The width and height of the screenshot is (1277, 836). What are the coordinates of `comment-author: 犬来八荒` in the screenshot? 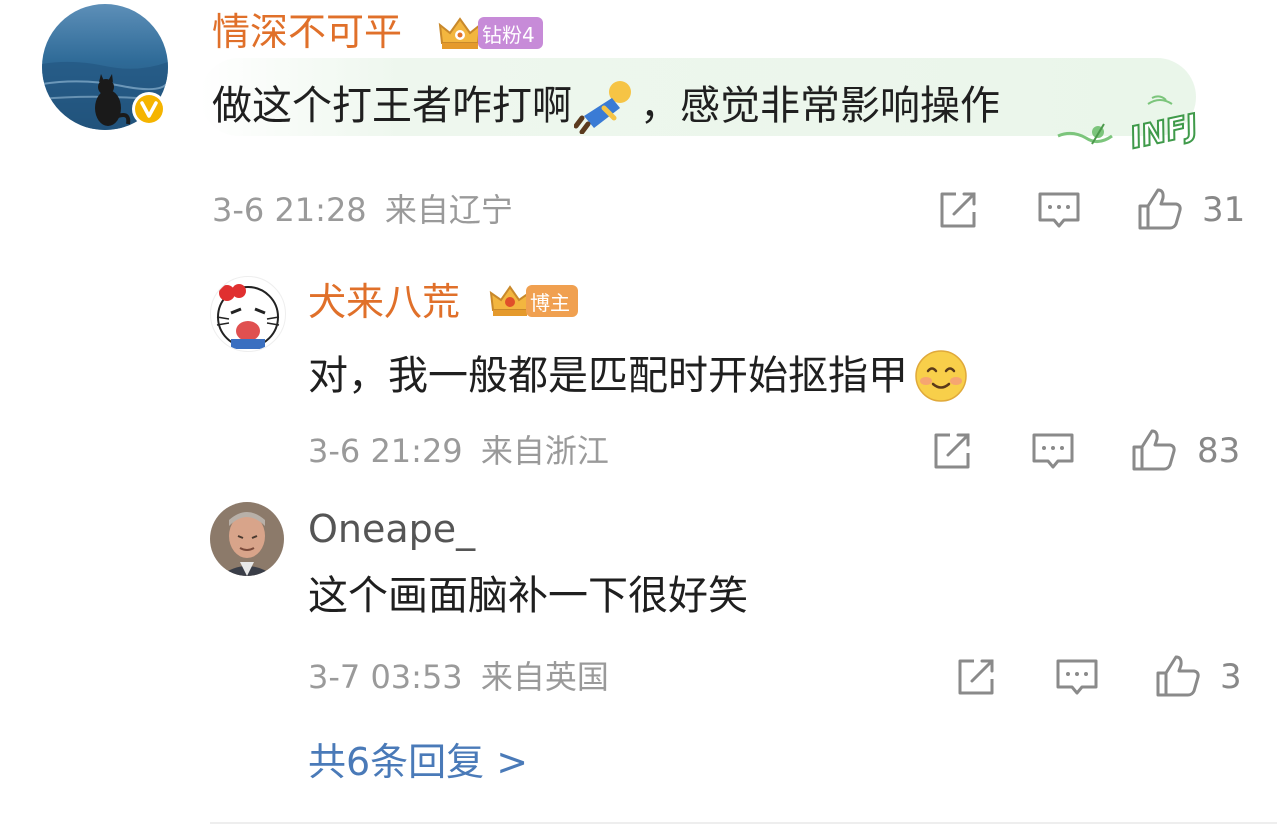 It's located at (384, 302).